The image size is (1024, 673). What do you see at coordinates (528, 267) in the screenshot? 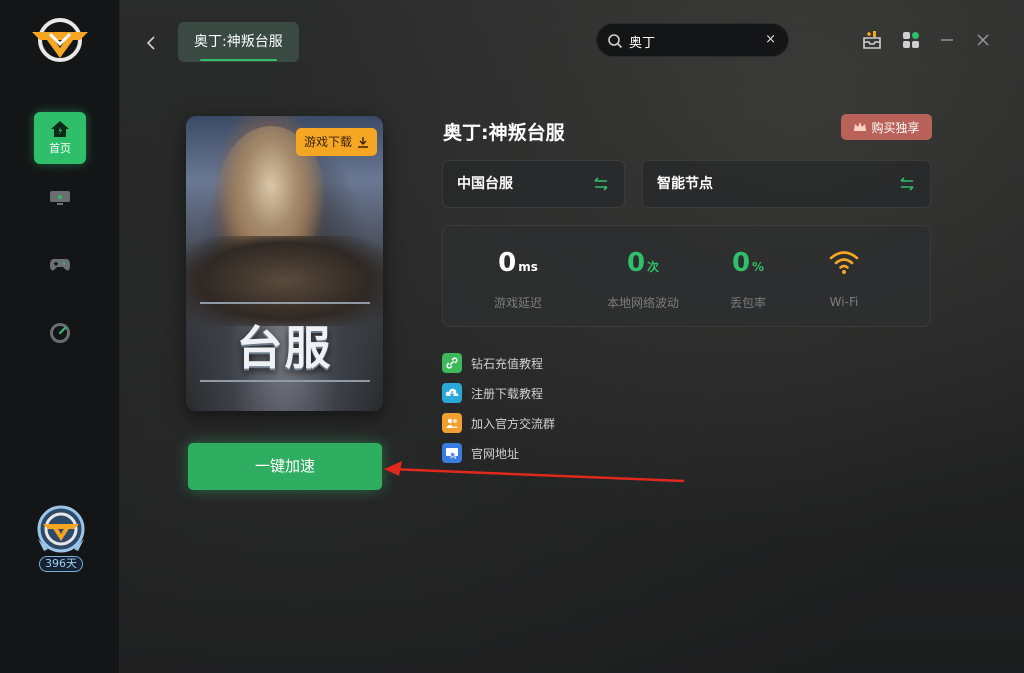
I see `latency-unit: ms` at bounding box center [528, 267].